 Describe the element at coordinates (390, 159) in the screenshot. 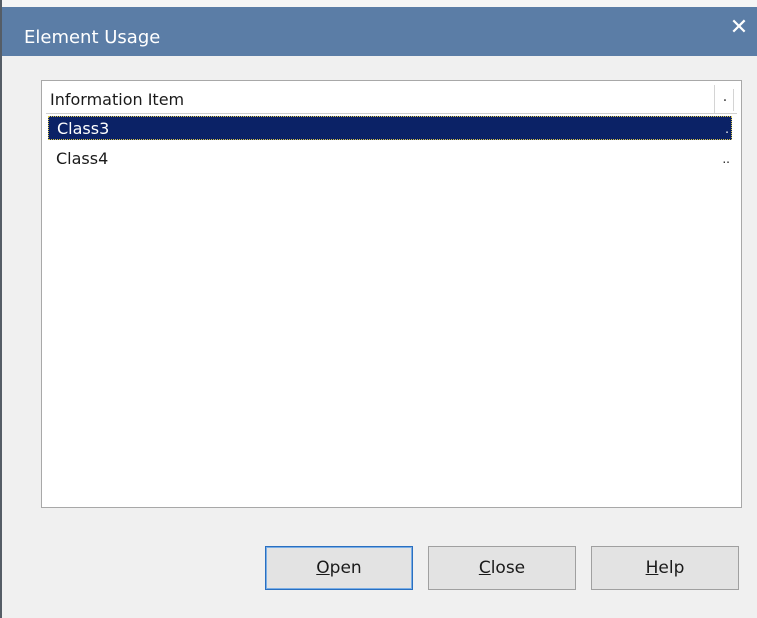

I see `list-item: Class4 ..` at that location.